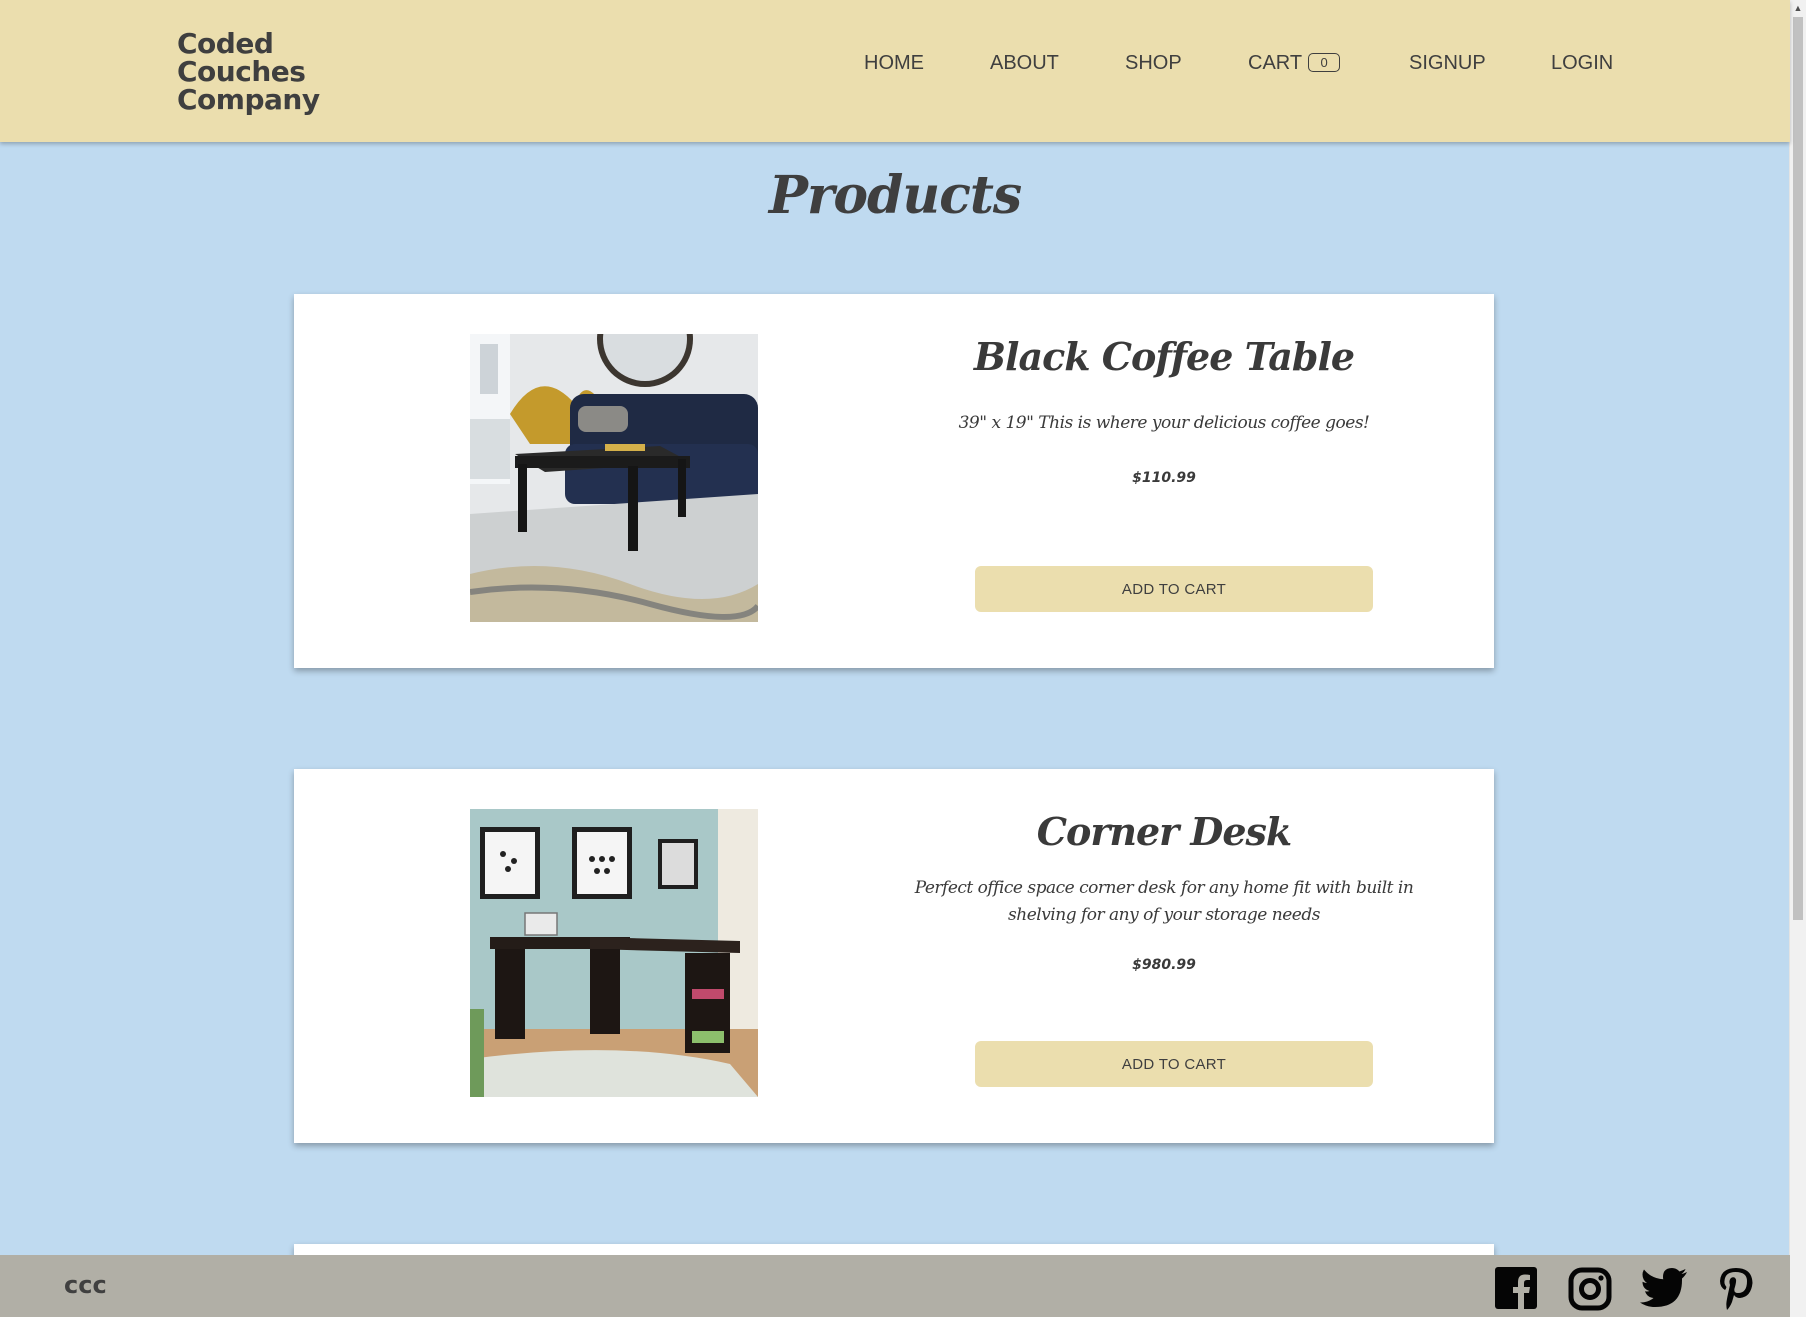 This screenshot has width=1806, height=1317. I want to click on footer-text: ccc, so click(85, 1285).